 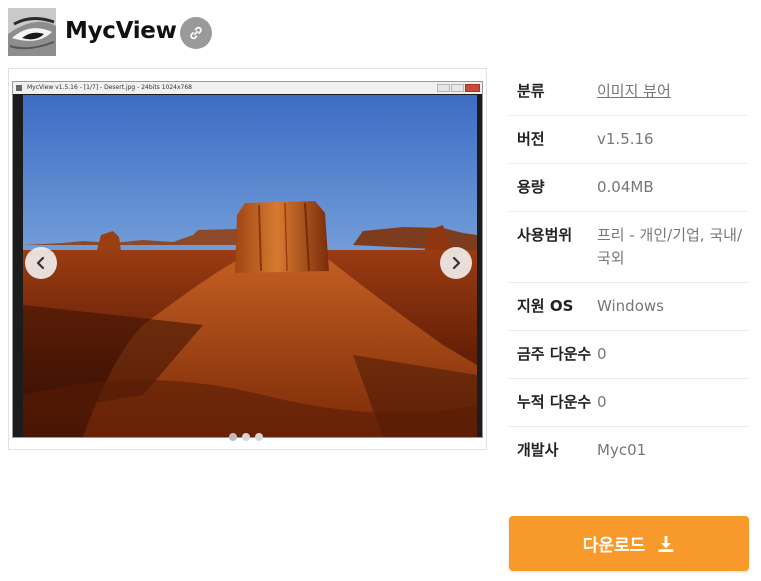 I want to click on gallery-prev-button, so click(x=41, y=263).